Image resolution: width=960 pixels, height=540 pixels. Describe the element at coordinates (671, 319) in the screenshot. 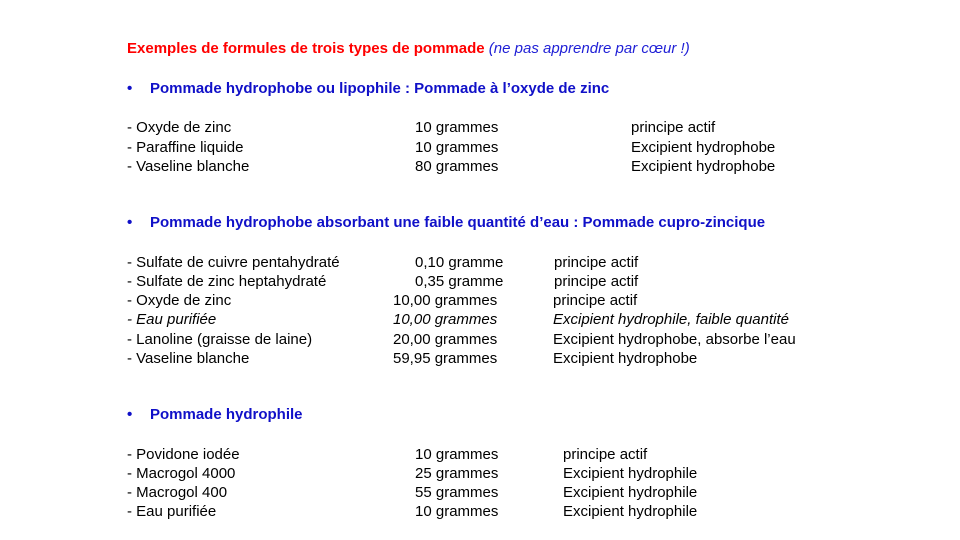

I see `role-cell: Excipient hydrophile, faible quantité` at that location.